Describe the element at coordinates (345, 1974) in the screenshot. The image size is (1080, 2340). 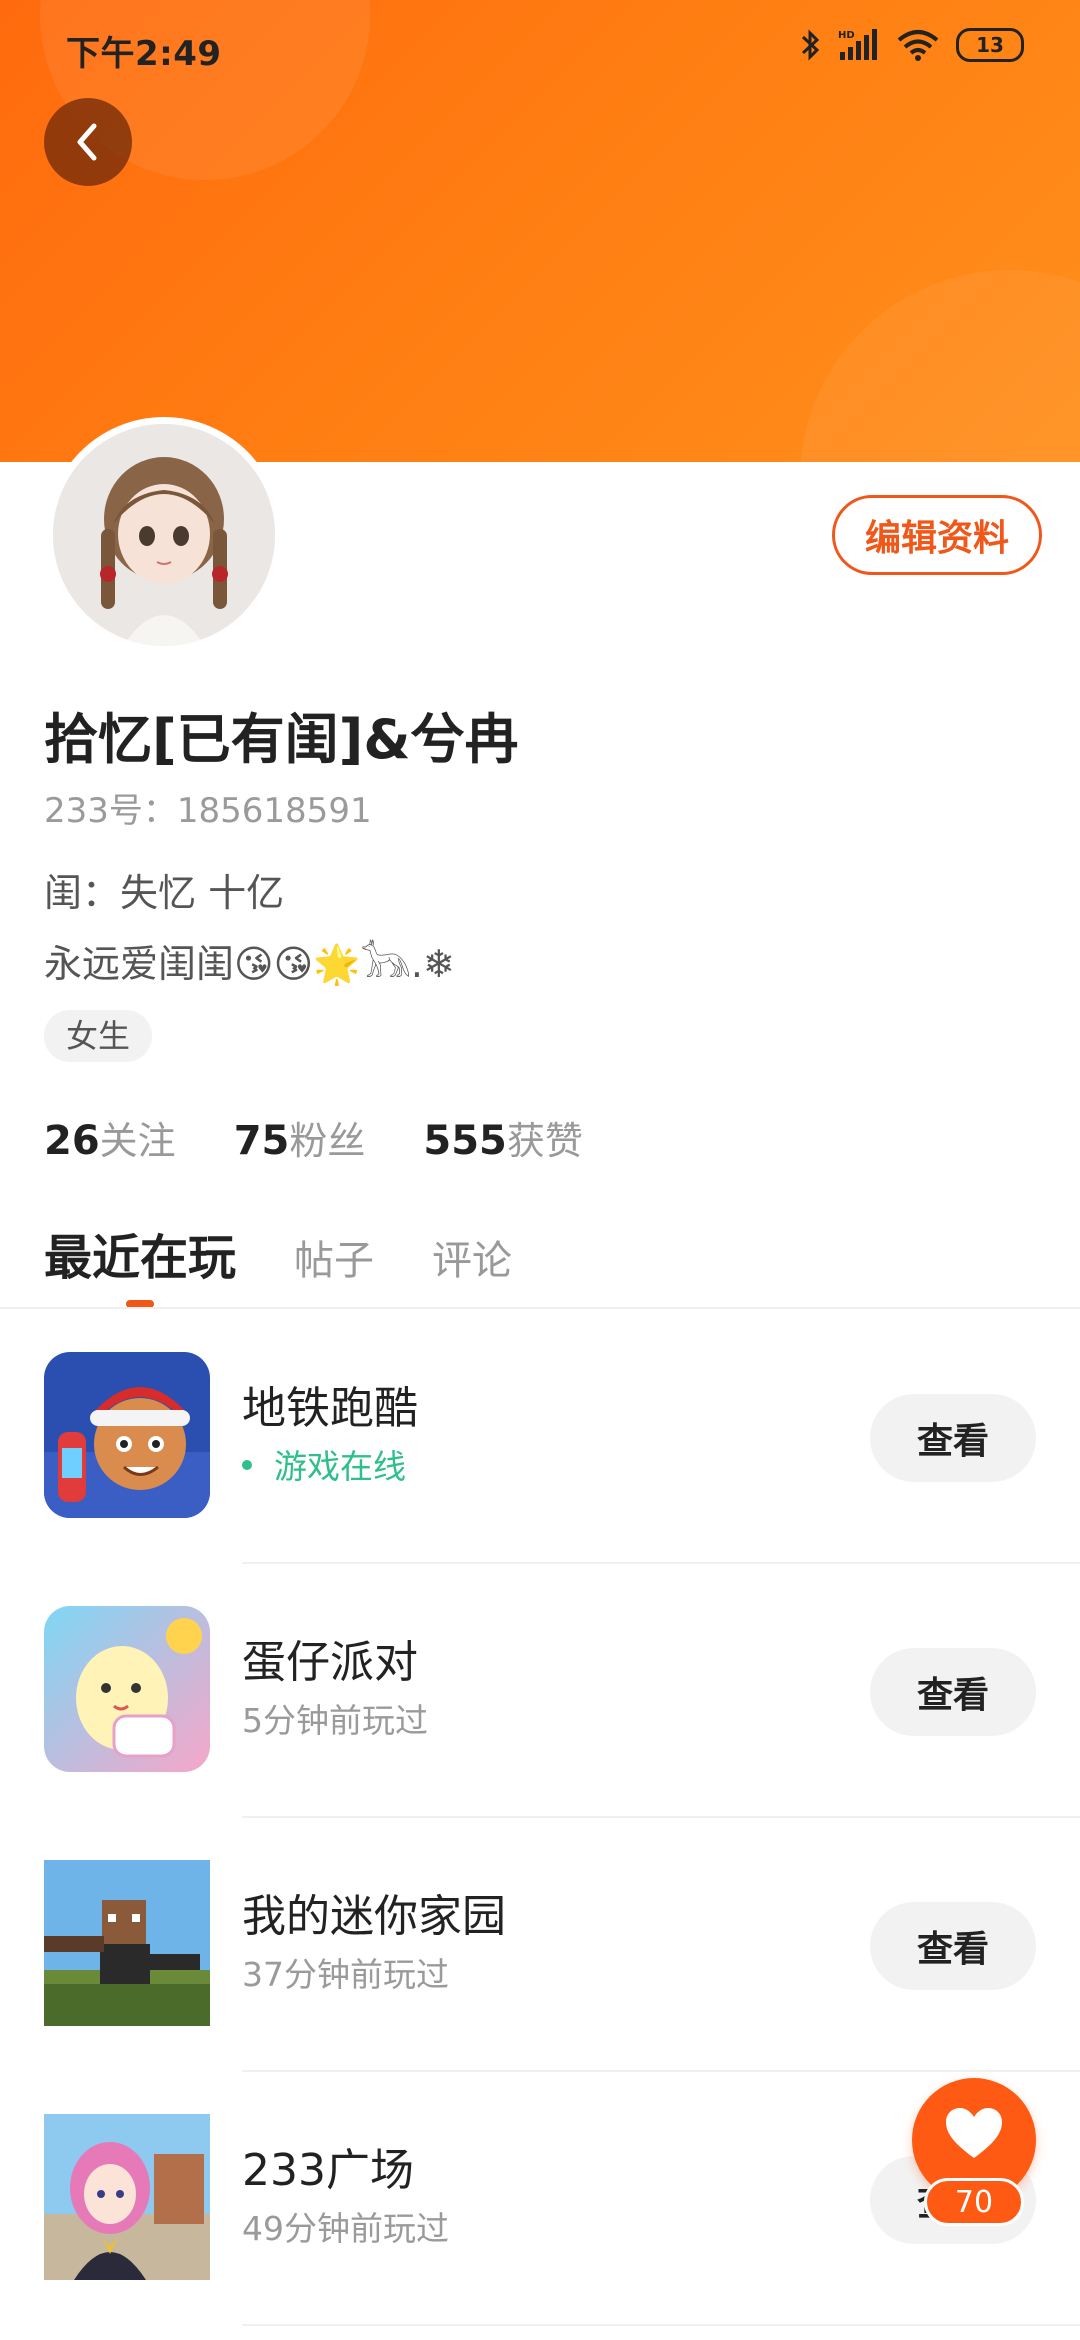
I see `game-status-text: 37分钟前玩过` at that location.